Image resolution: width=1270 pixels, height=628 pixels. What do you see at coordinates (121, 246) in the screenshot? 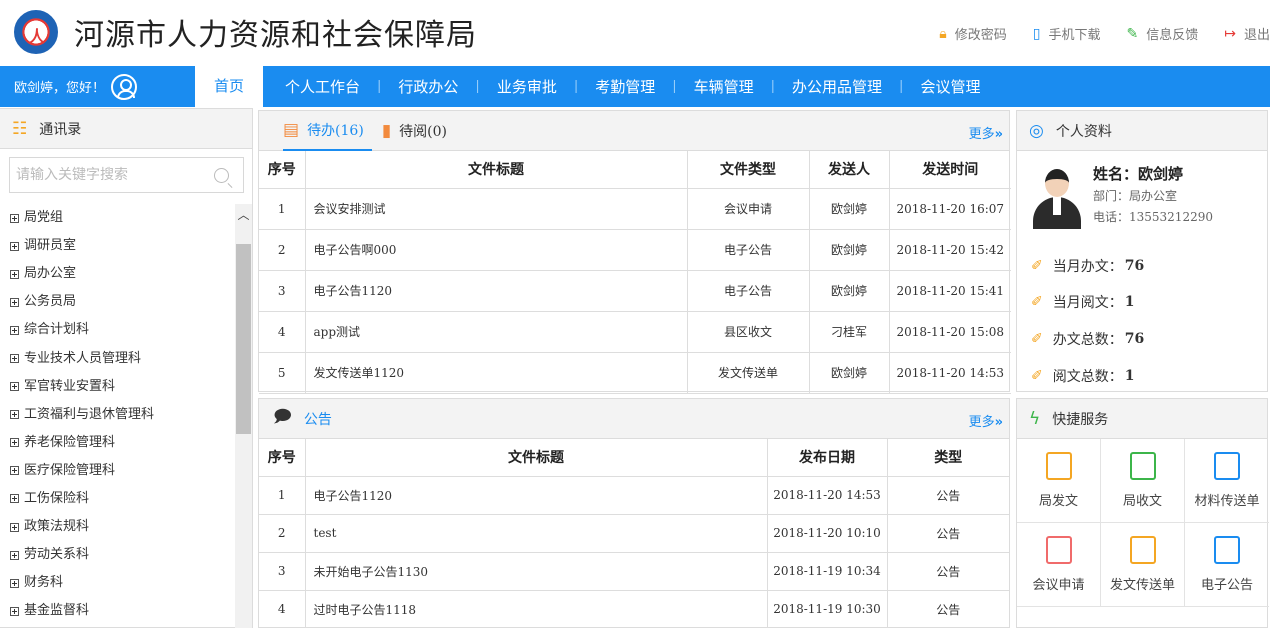
I see `tree-item: 调研员室` at bounding box center [121, 246].